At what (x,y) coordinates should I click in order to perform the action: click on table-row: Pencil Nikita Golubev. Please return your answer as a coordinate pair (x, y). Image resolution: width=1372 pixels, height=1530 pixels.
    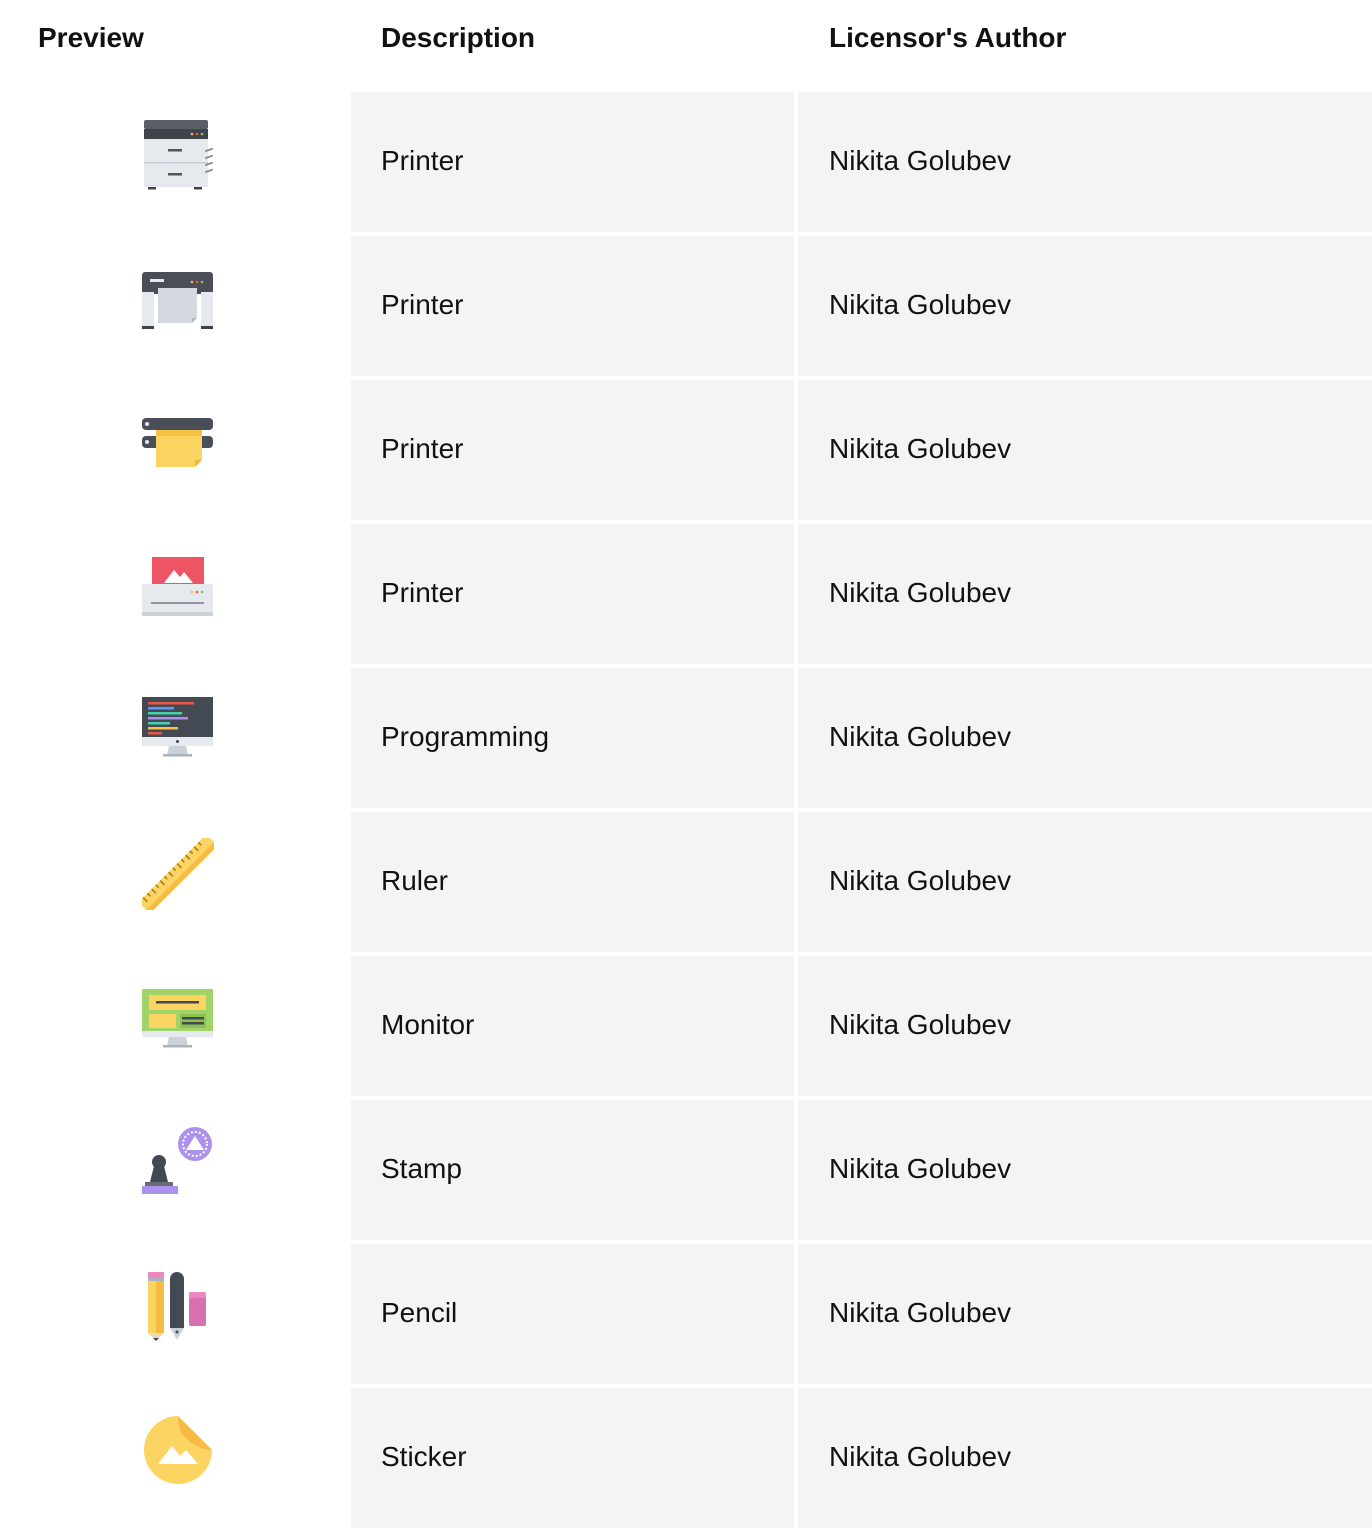
    Looking at the image, I should click on (686, 1314).